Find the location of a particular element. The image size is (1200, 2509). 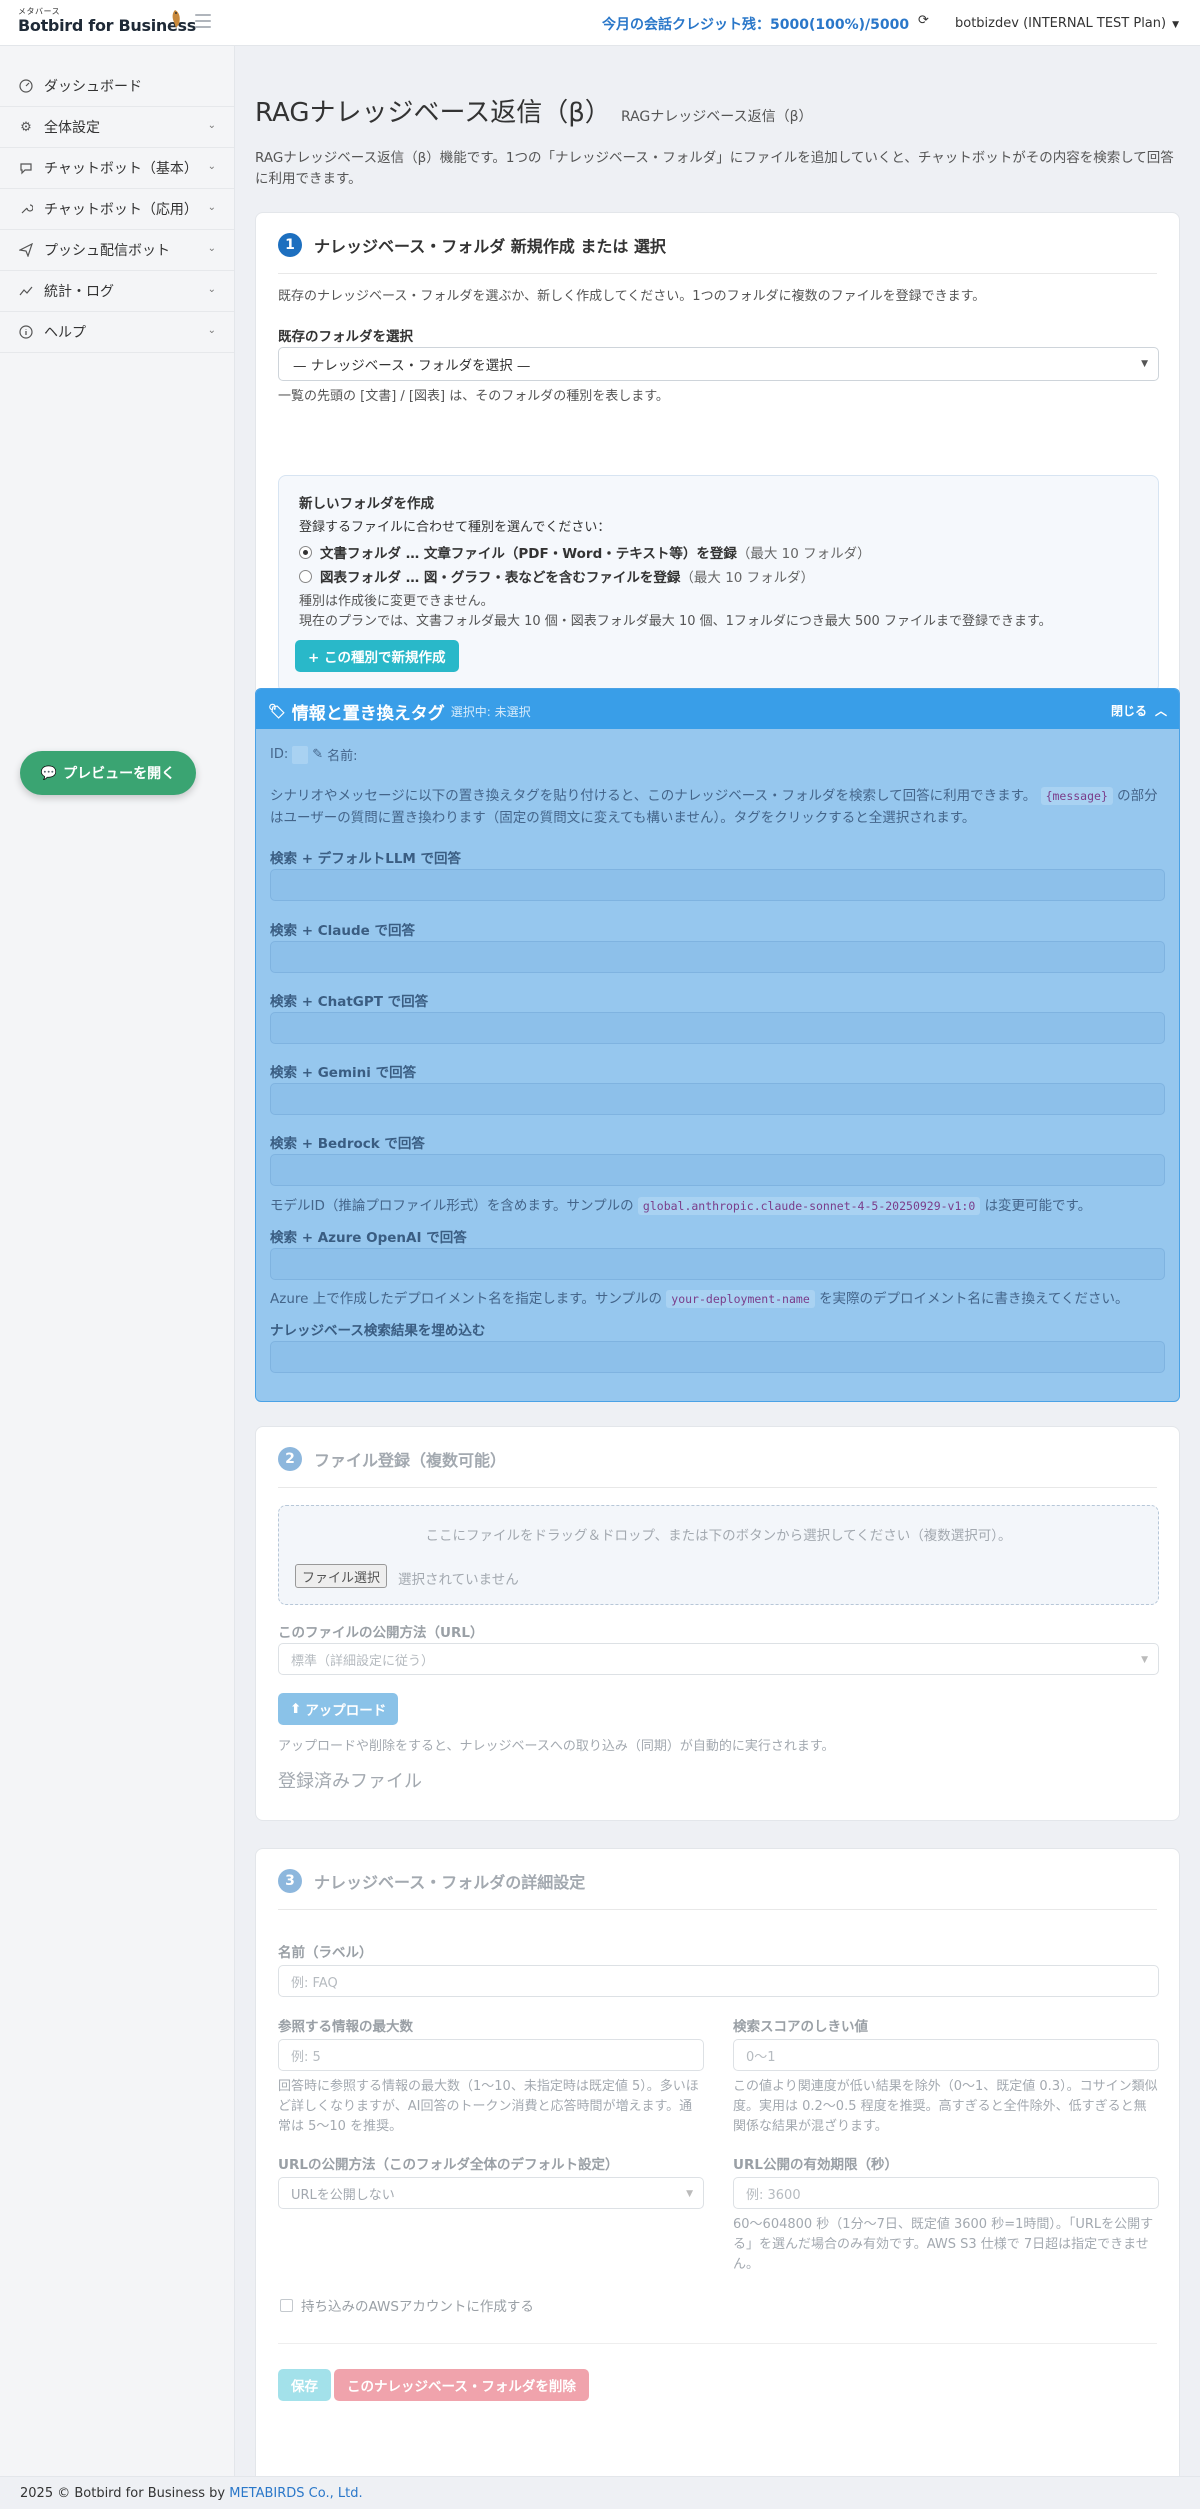

tag-input-azure is located at coordinates (717, 1264).